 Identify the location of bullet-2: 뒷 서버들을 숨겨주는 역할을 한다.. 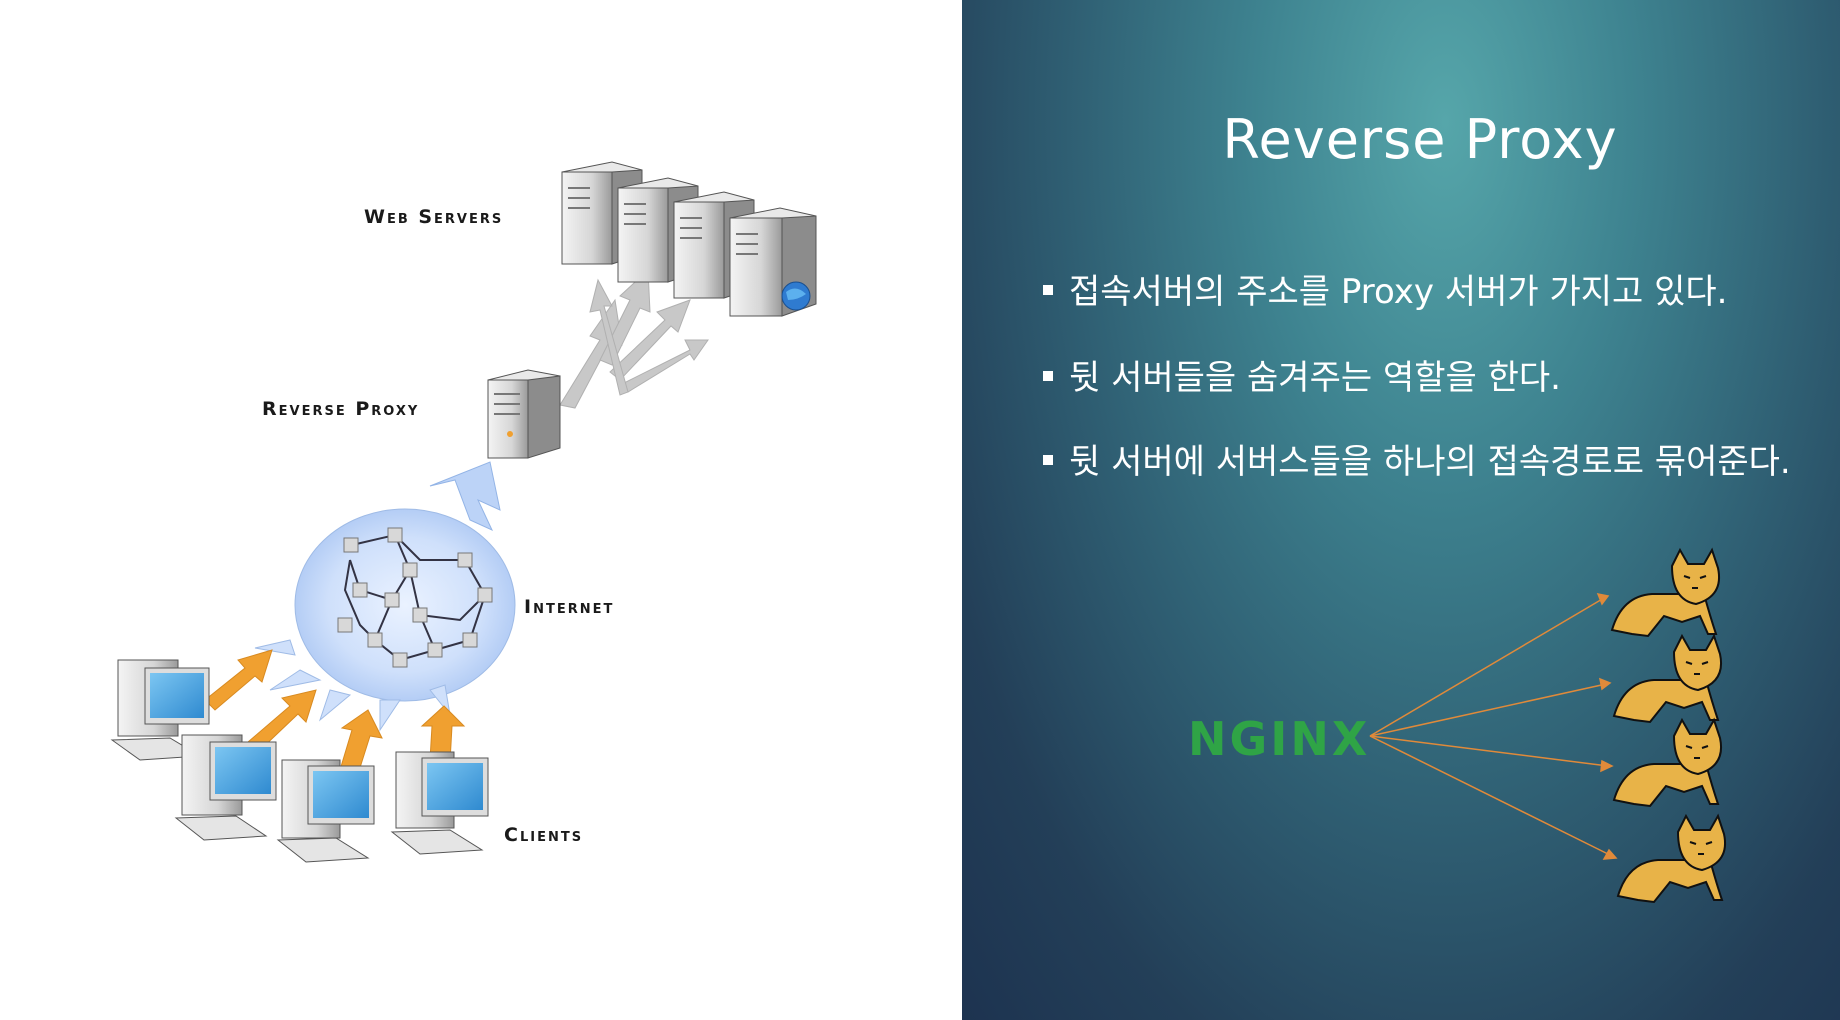
(1302, 374).